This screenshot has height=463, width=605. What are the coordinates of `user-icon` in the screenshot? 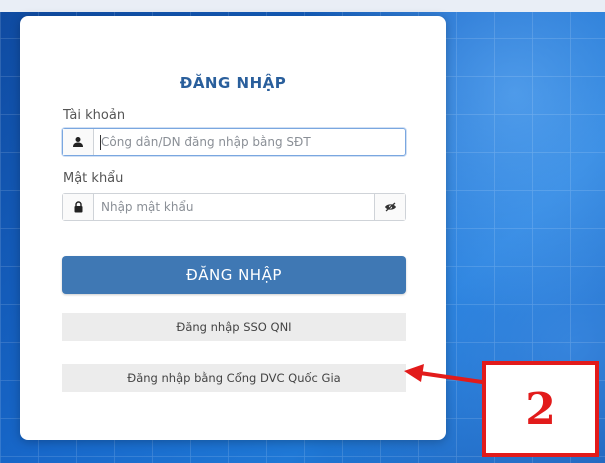 It's located at (78, 142).